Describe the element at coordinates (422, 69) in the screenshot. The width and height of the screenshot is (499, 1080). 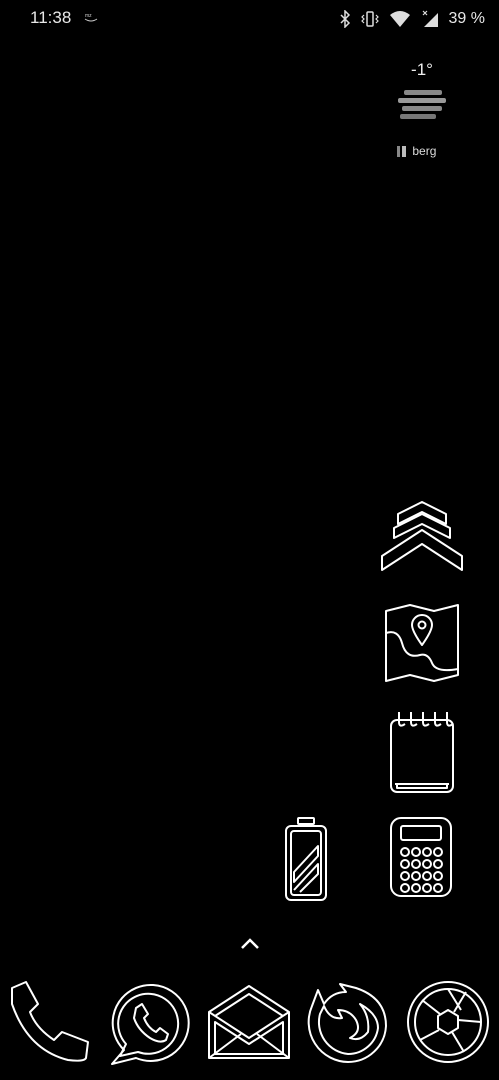
I see `weather-temperature: -1°` at that location.